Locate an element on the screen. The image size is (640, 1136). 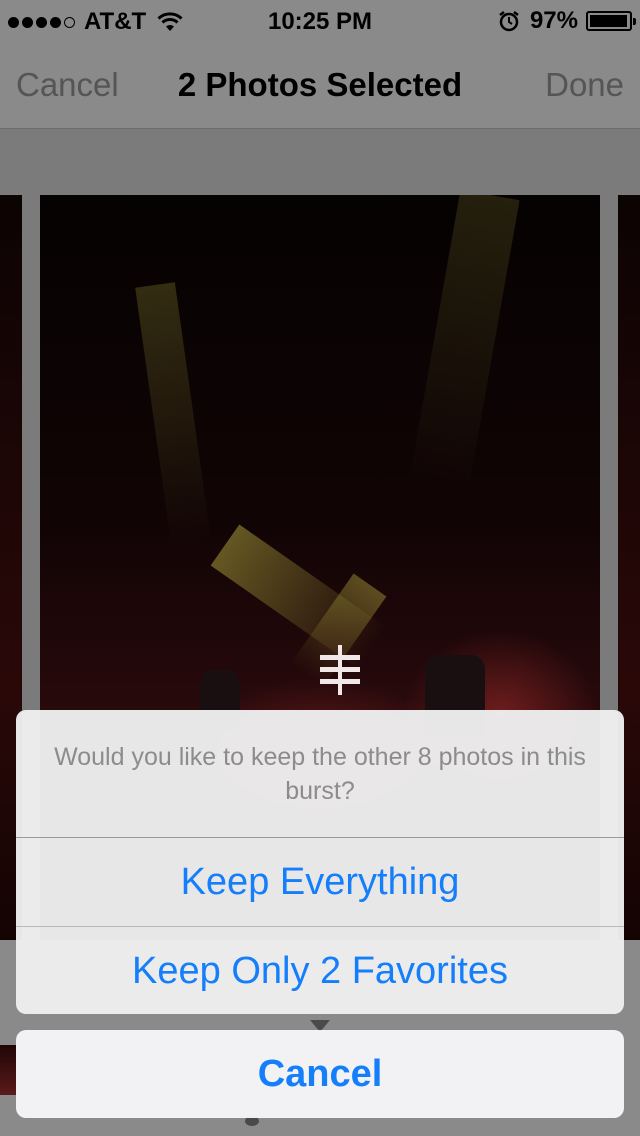
battery-percent: 97% is located at coordinates (553, 20).